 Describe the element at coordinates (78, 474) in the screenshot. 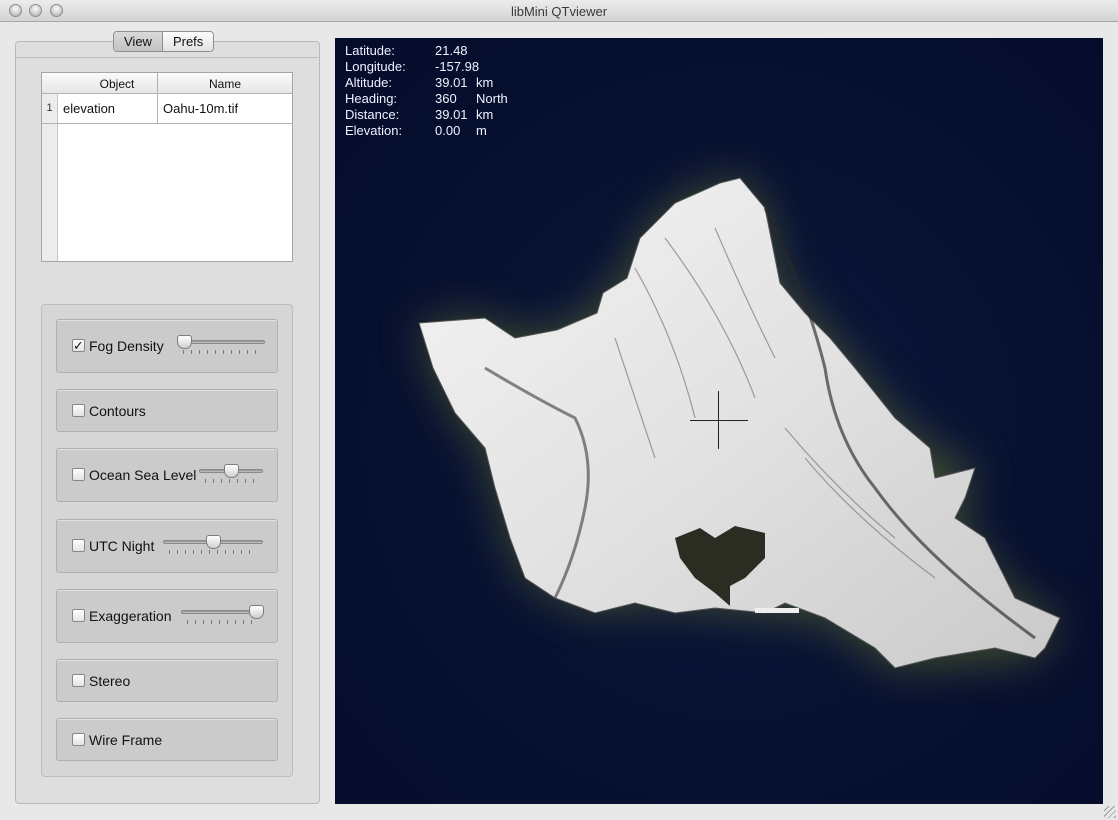

I see `ocean-sea-level-checkbox` at that location.